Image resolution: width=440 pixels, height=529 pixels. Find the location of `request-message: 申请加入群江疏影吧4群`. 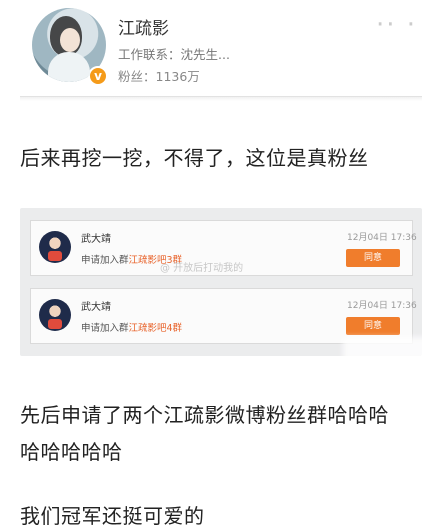

request-message: 申请加入群江疏影吧4群 is located at coordinates (131, 327).